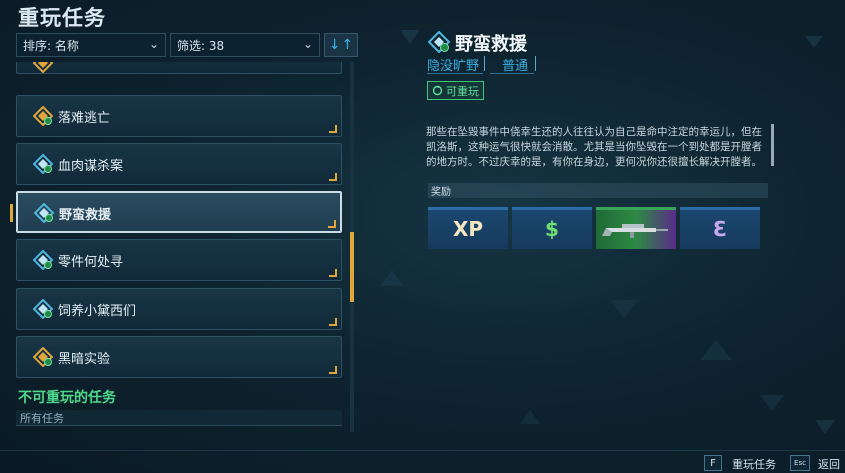  Describe the element at coordinates (67, 398) in the screenshot. I see `non-replayable-title: 不可重玩的任务` at that location.